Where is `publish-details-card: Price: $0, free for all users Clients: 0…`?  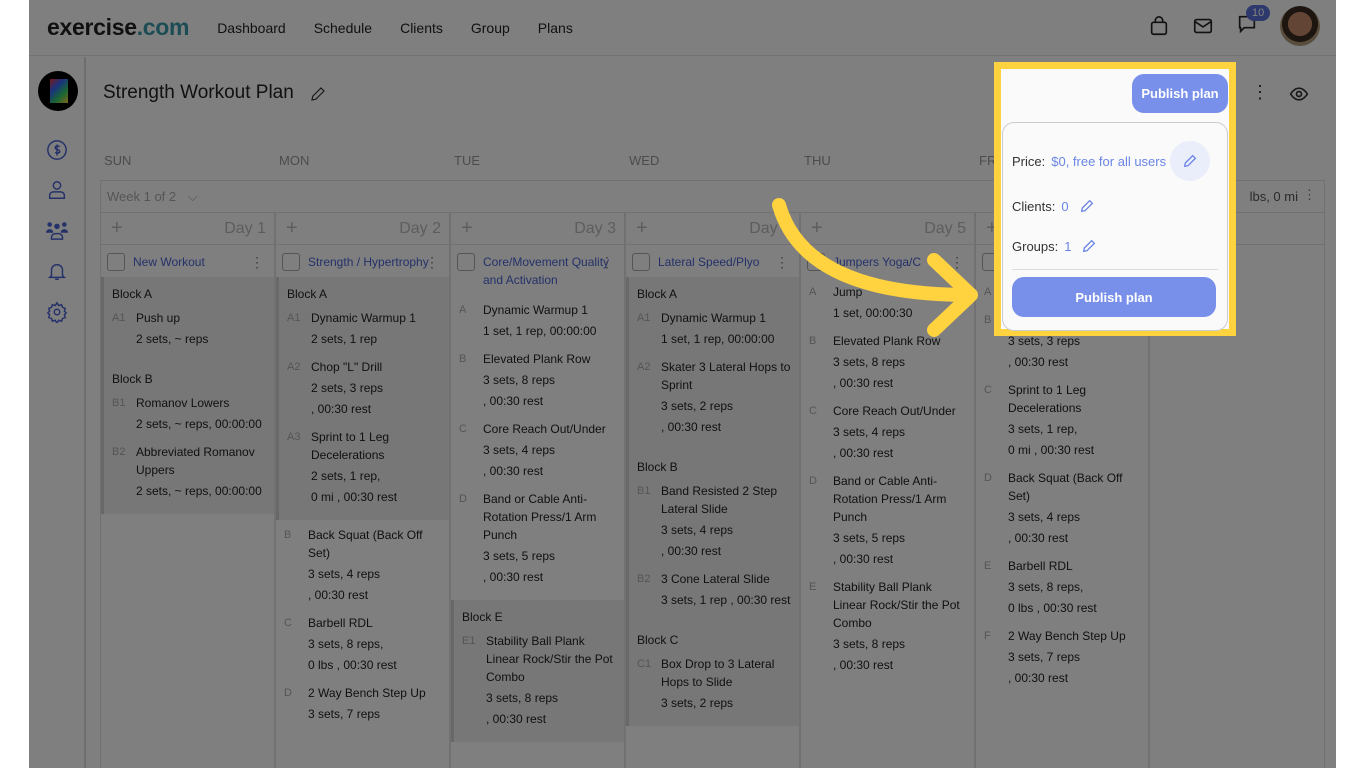 publish-details-card: Price: $0, free for all users Clients: 0… is located at coordinates (1115, 226).